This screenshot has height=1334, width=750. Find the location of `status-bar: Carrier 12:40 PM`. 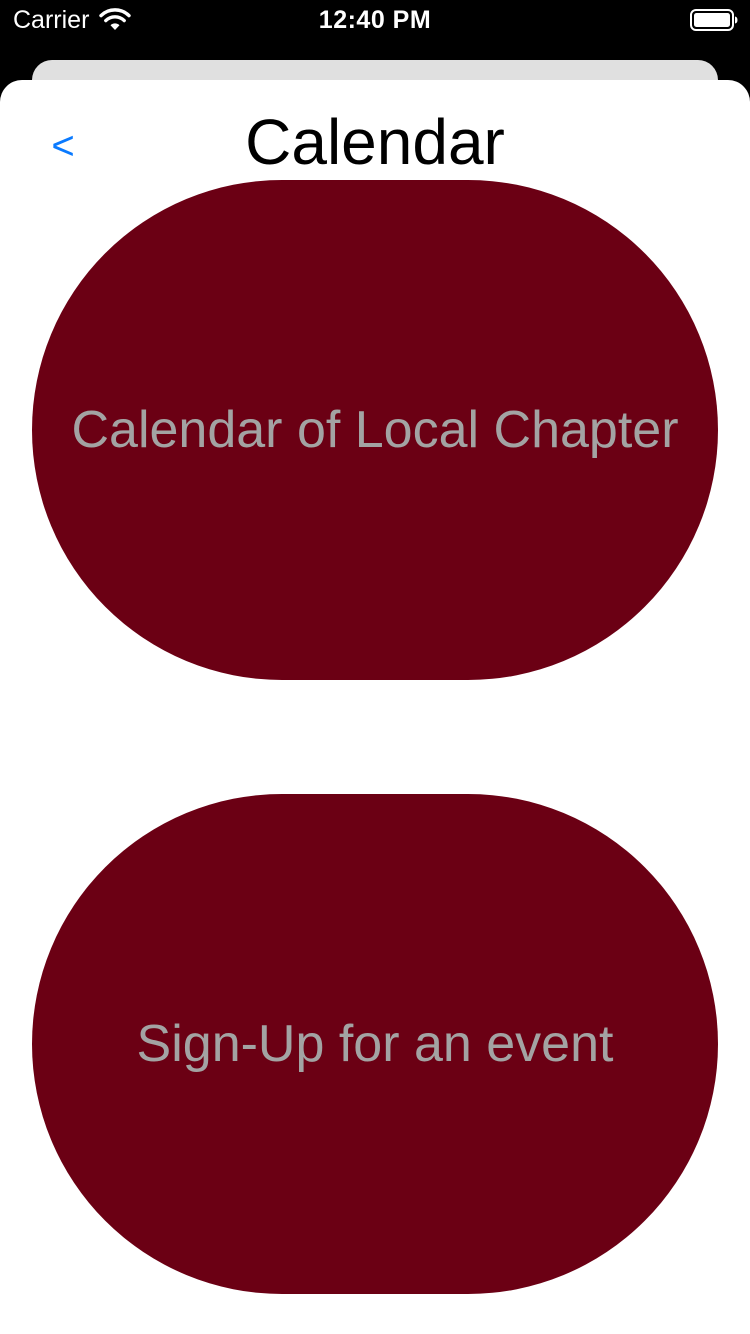

status-bar: Carrier 12:40 PM is located at coordinates (375, 20).